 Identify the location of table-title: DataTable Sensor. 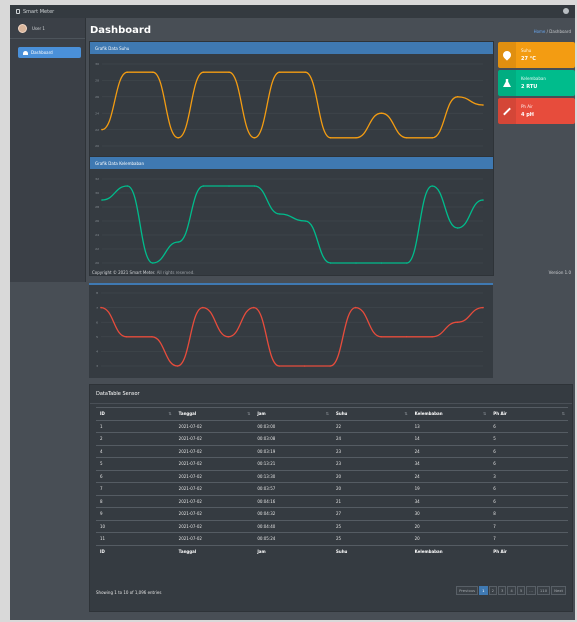
(331, 394).